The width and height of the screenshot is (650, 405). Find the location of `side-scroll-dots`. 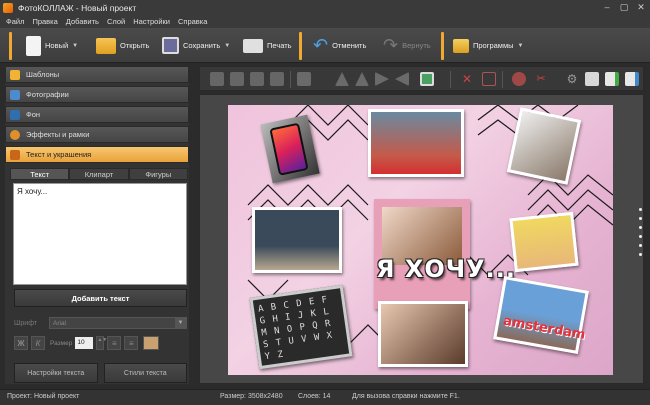

side-scroll-dots is located at coordinates (641, 235).